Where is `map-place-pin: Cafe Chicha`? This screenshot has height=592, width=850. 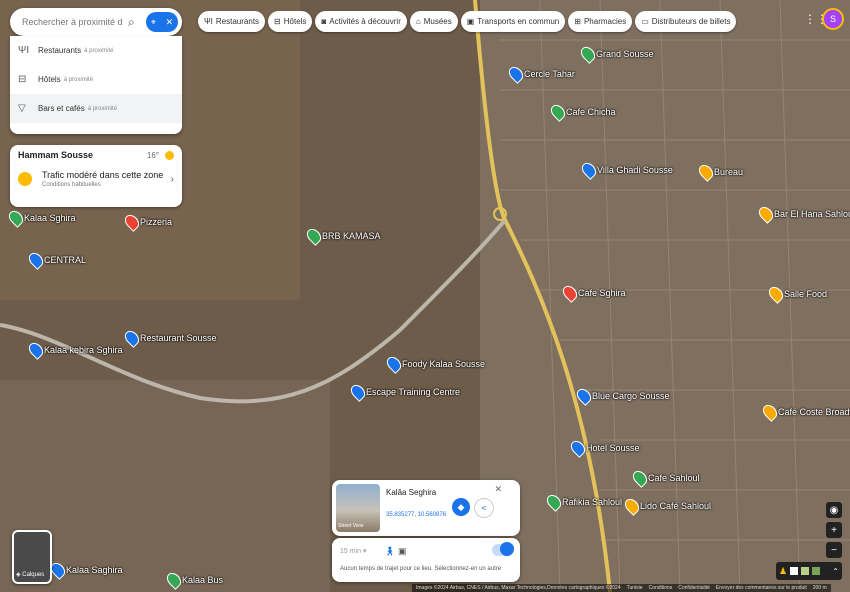
map-place-pin: Cafe Chicha is located at coordinates (582, 112).